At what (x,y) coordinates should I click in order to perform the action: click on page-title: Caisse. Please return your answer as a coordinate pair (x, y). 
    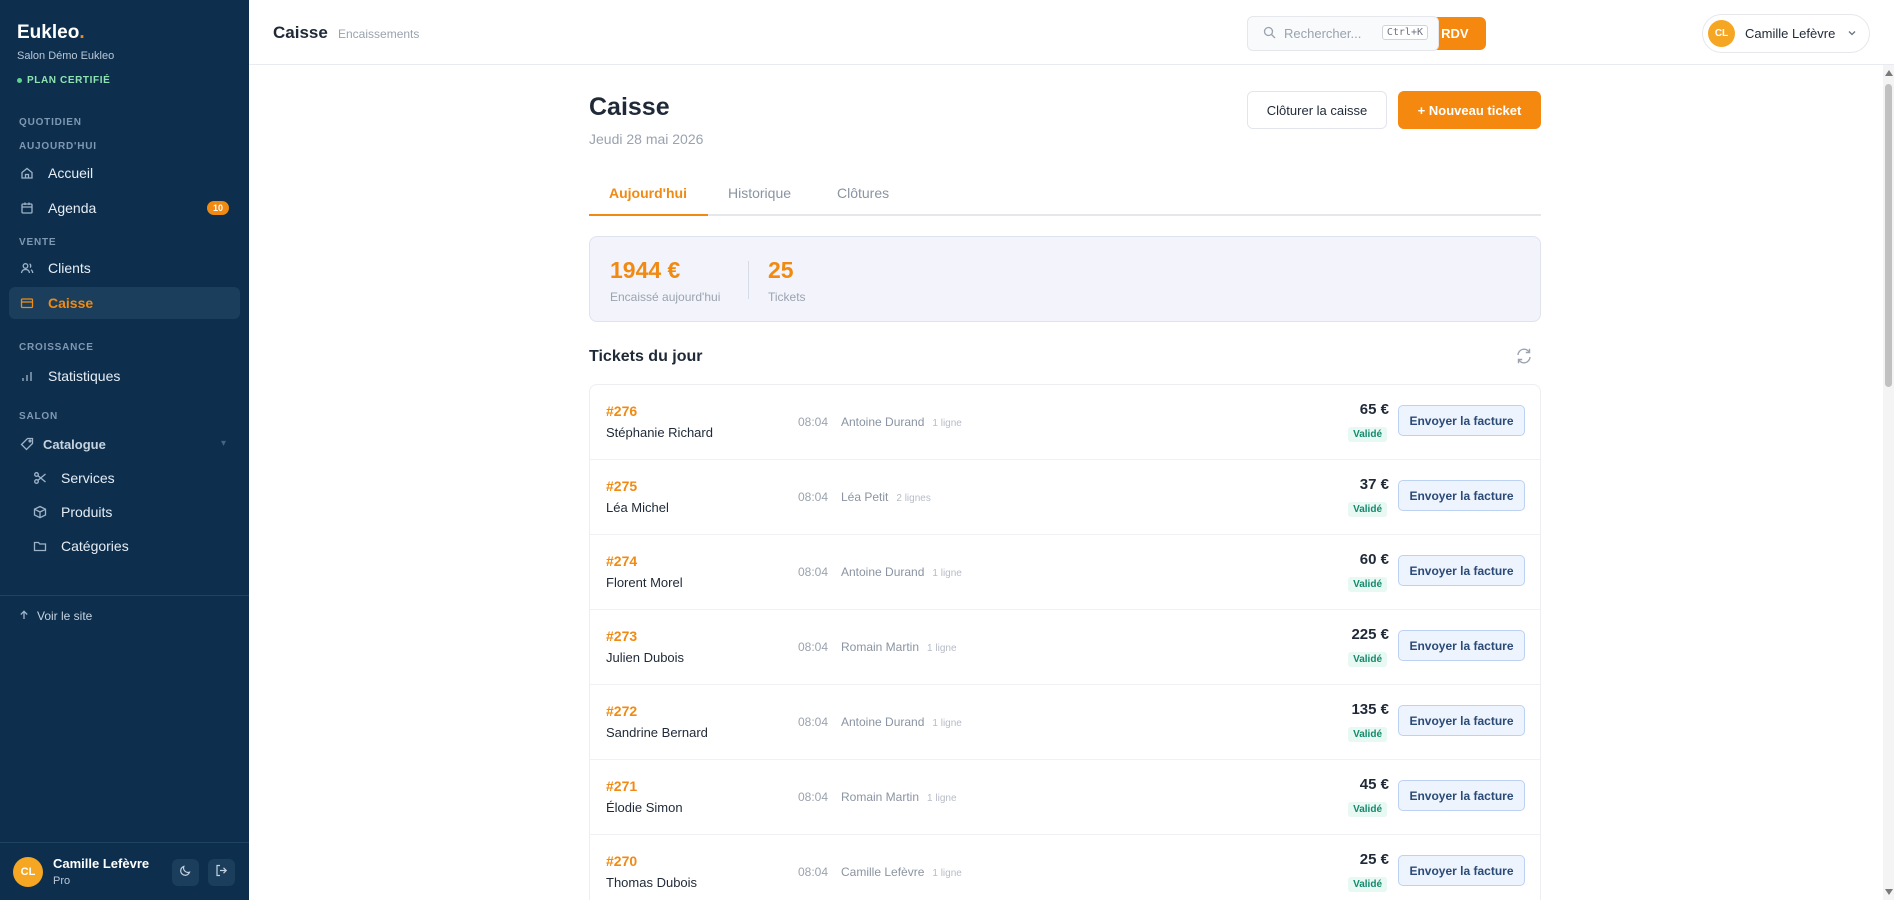
    Looking at the image, I should click on (629, 107).